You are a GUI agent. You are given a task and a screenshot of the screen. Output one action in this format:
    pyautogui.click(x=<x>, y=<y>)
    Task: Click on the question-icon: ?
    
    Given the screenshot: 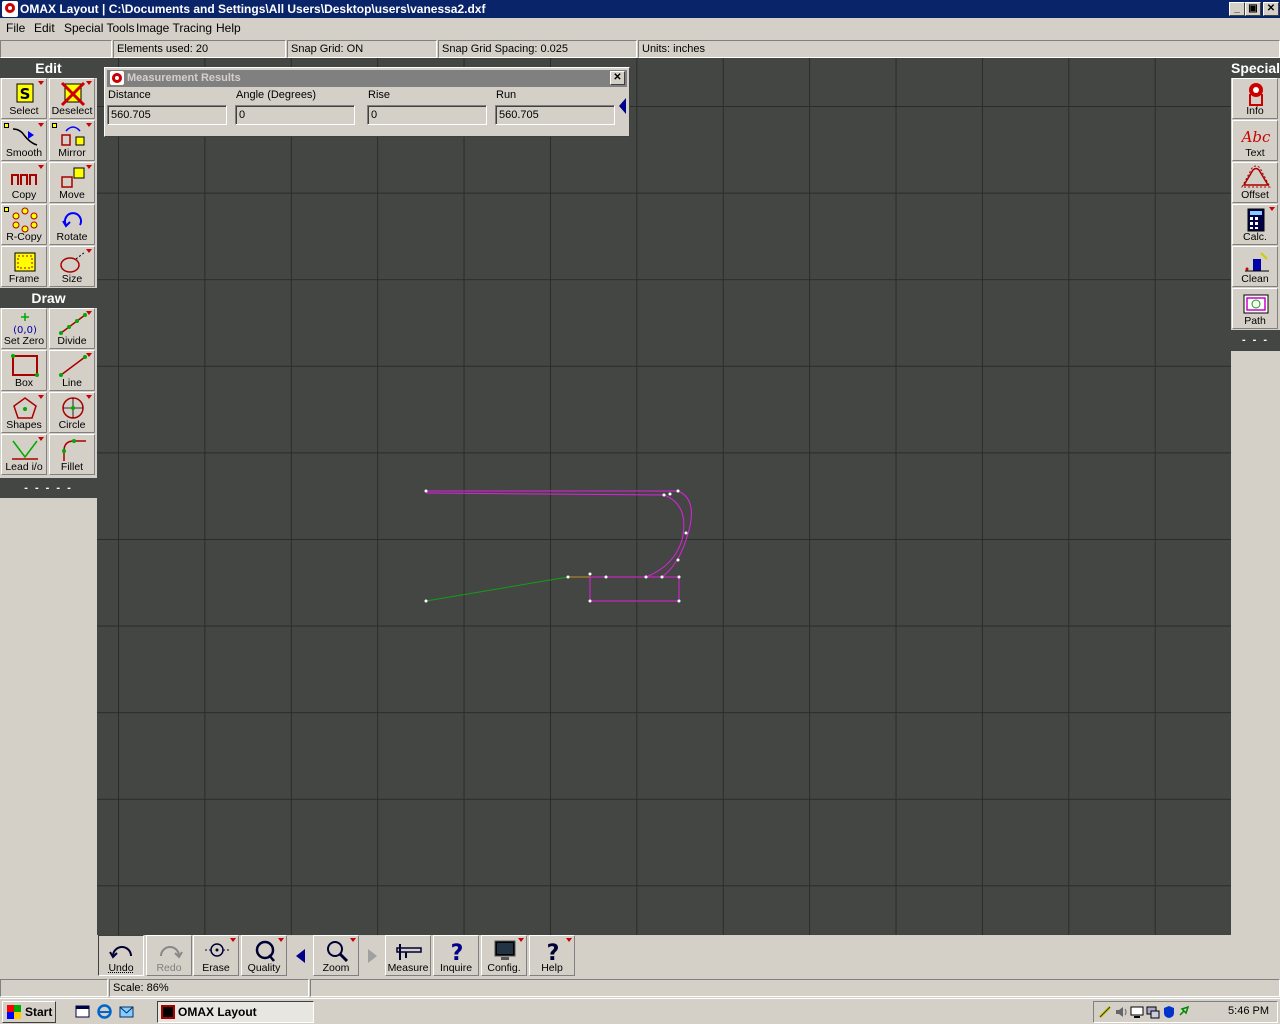 What is the action you would take?
    pyautogui.click(x=457, y=952)
    